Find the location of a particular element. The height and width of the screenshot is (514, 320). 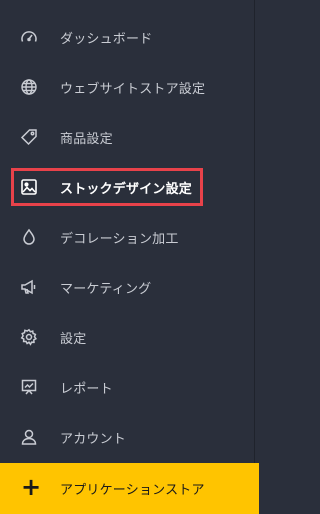

globe-icon is located at coordinates (29, 87).